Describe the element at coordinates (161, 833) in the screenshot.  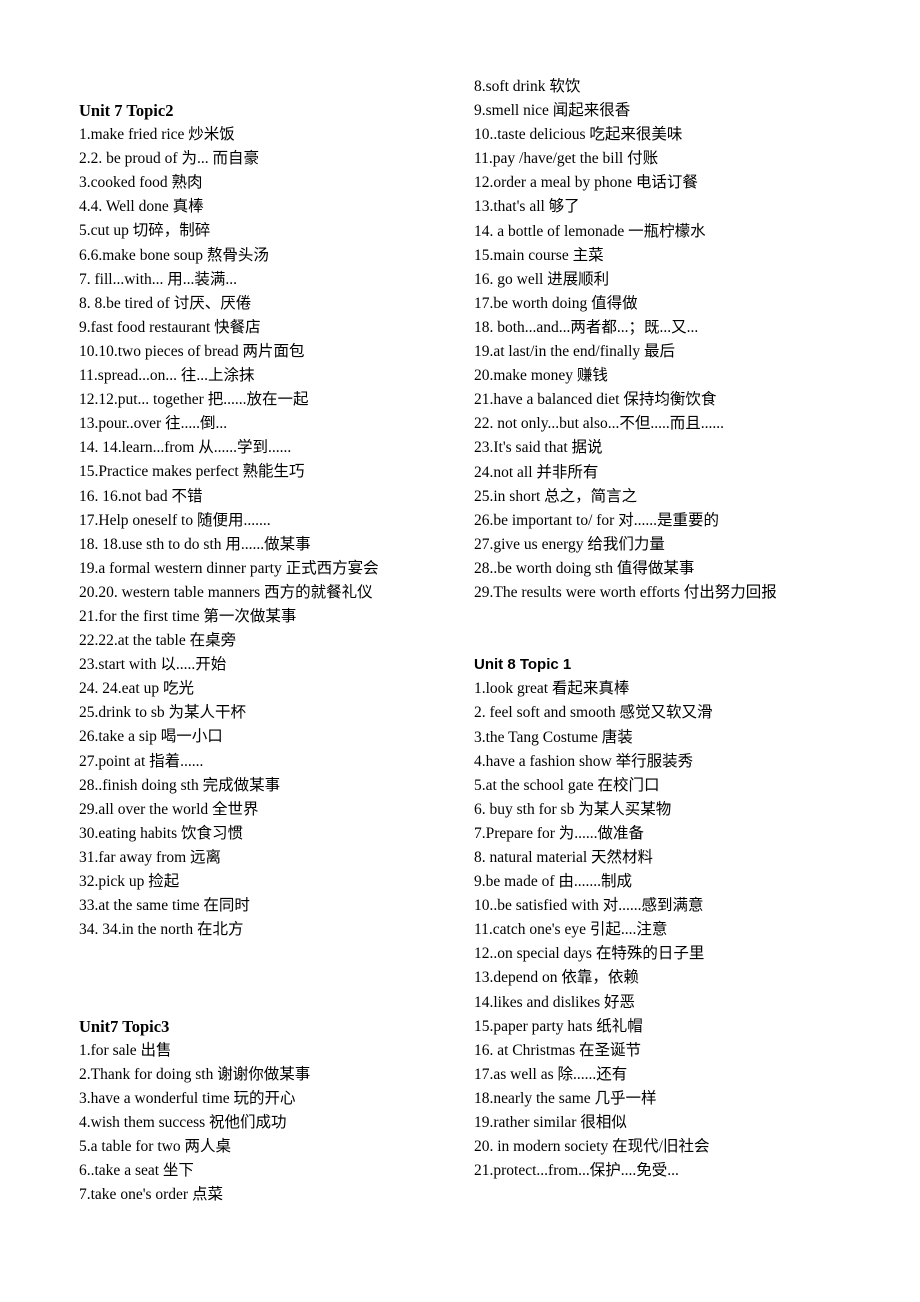
I see `phrase-item: 30.eating habits 饮食习惯` at that location.